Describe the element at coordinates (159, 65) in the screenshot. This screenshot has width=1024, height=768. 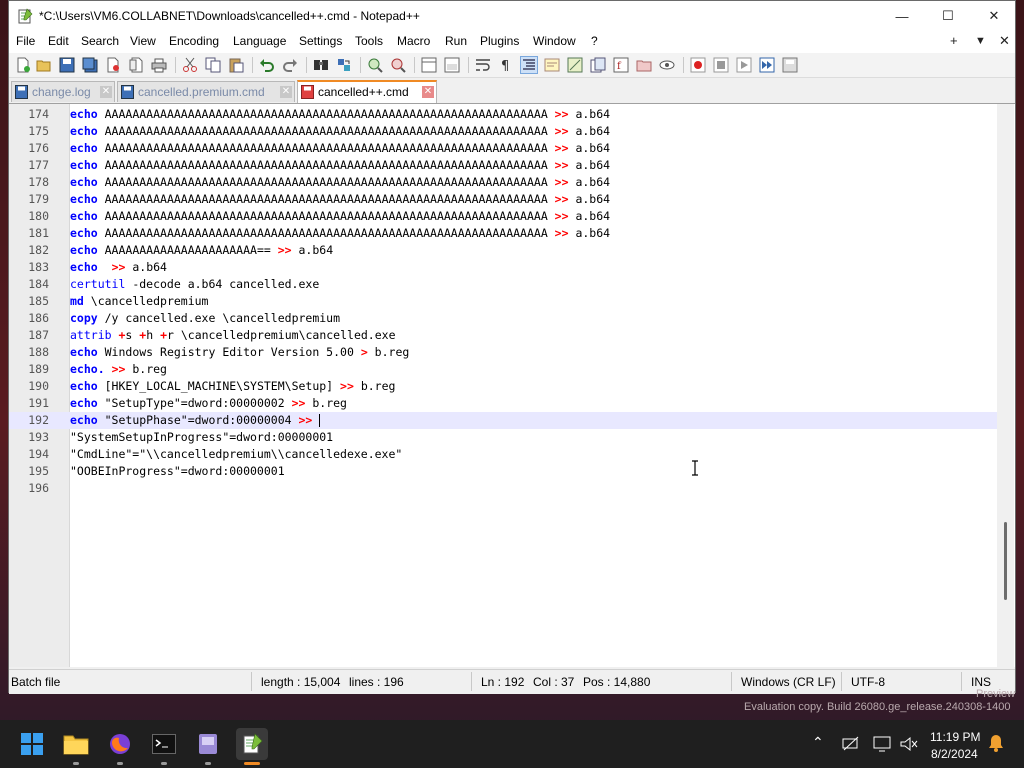
I see `print-icon` at that location.